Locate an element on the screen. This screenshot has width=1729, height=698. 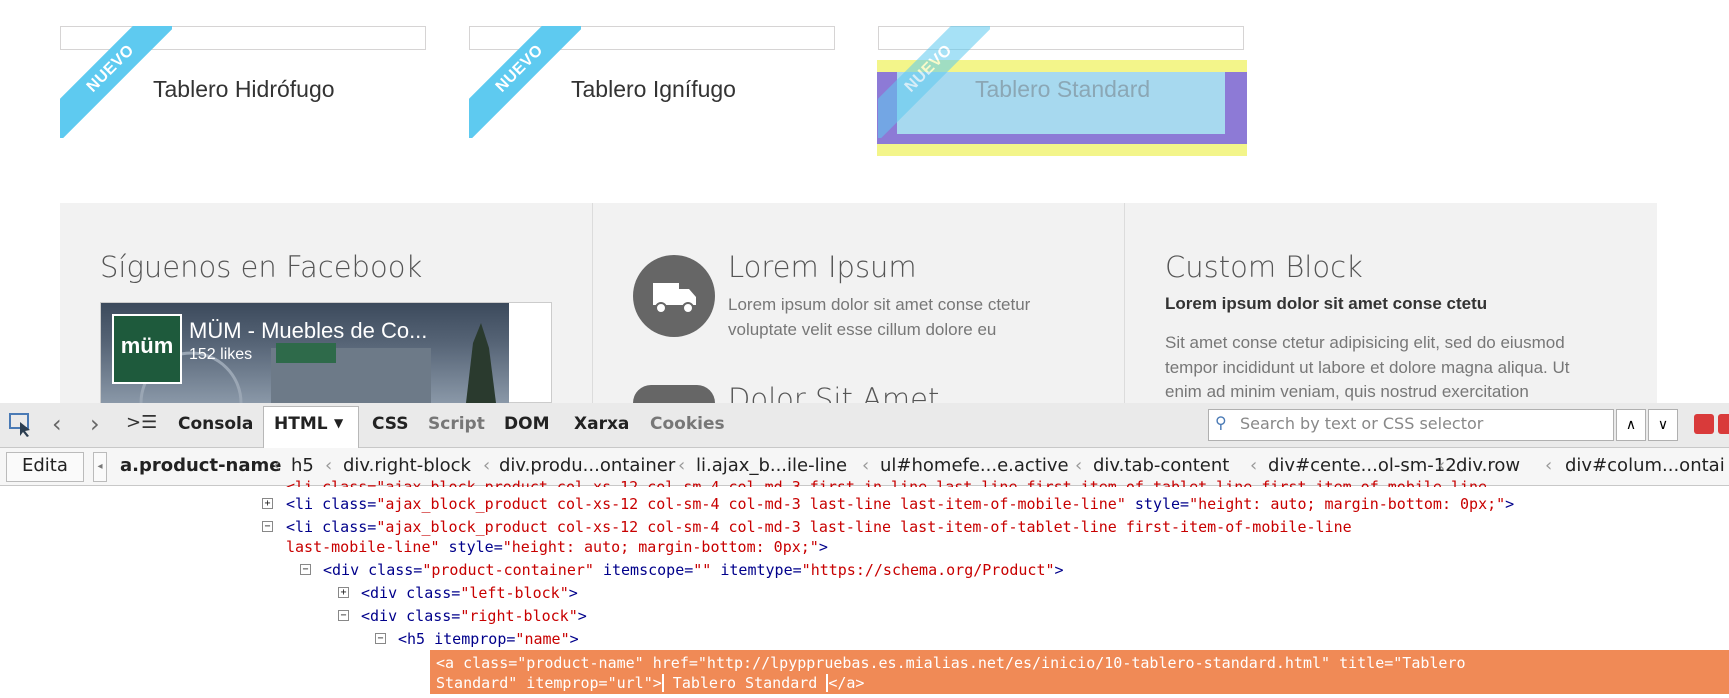
product-title: Tablero Ignífugo is located at coordinates (653, 89).